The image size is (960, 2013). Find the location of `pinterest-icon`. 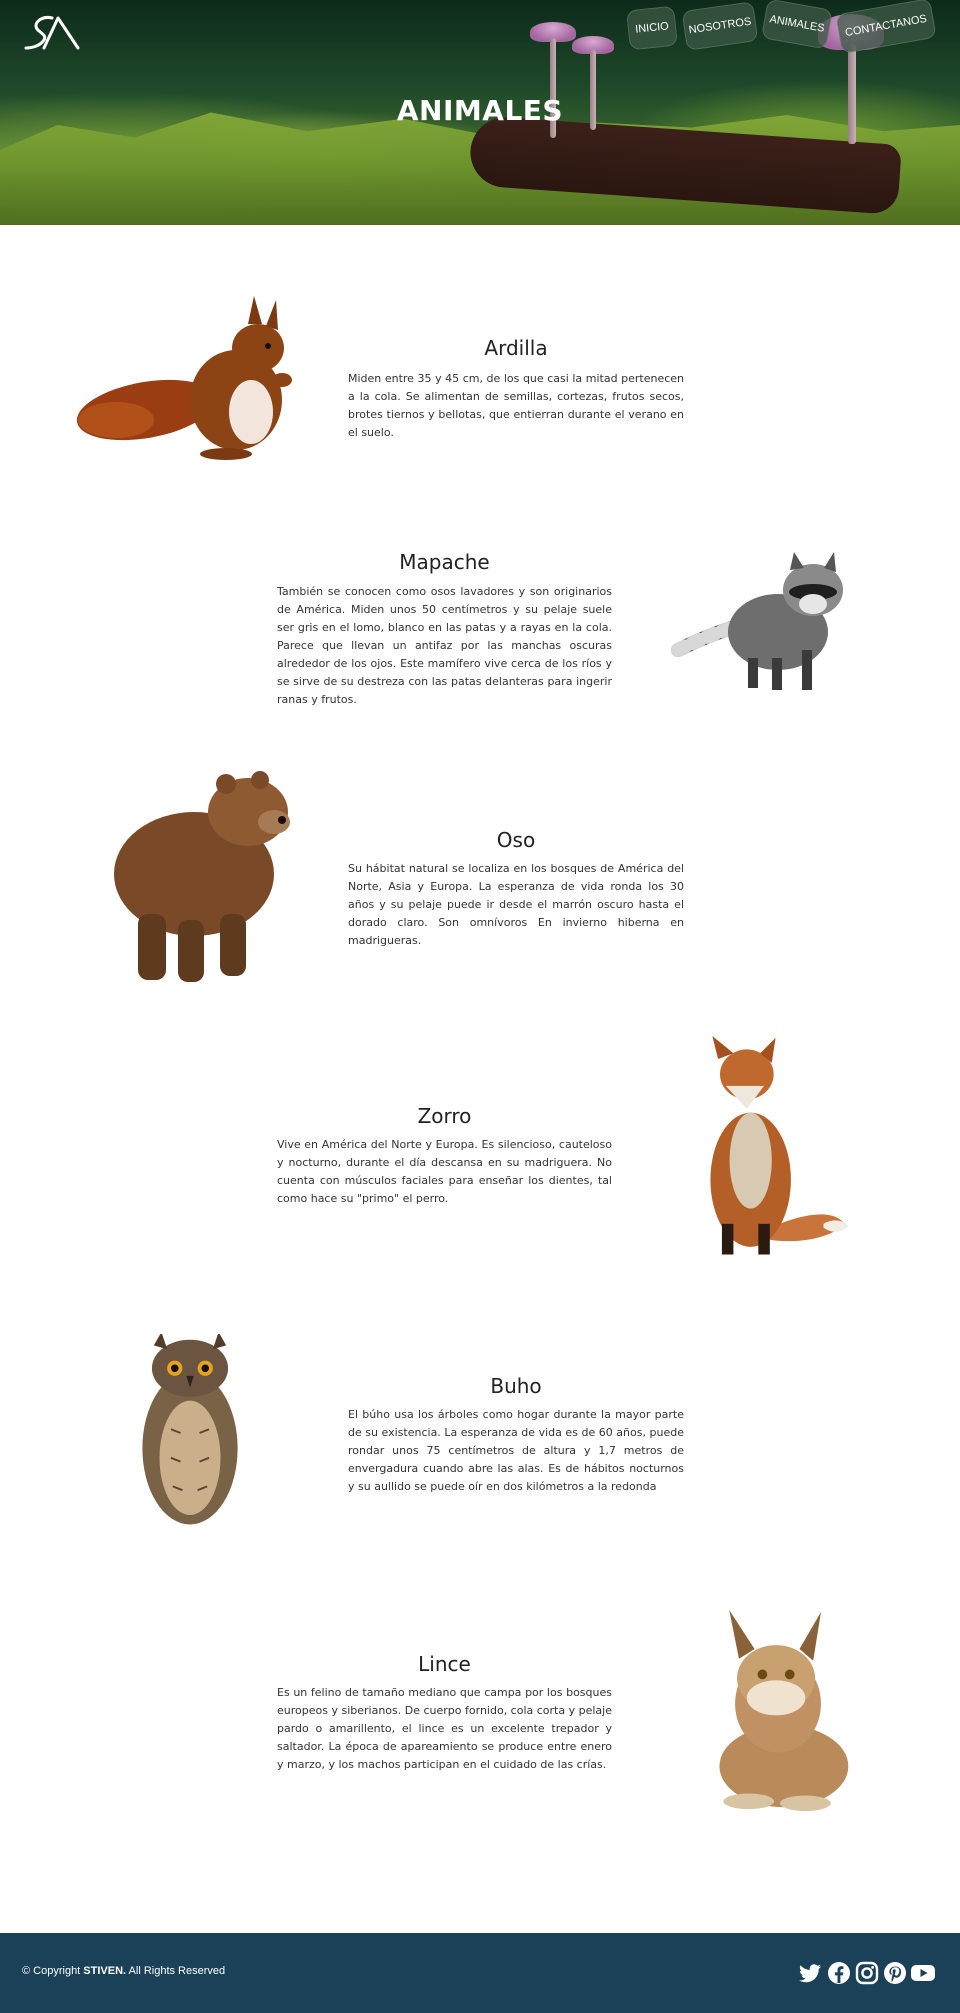

pinterest-icon is located at coordinates (895, 1973).